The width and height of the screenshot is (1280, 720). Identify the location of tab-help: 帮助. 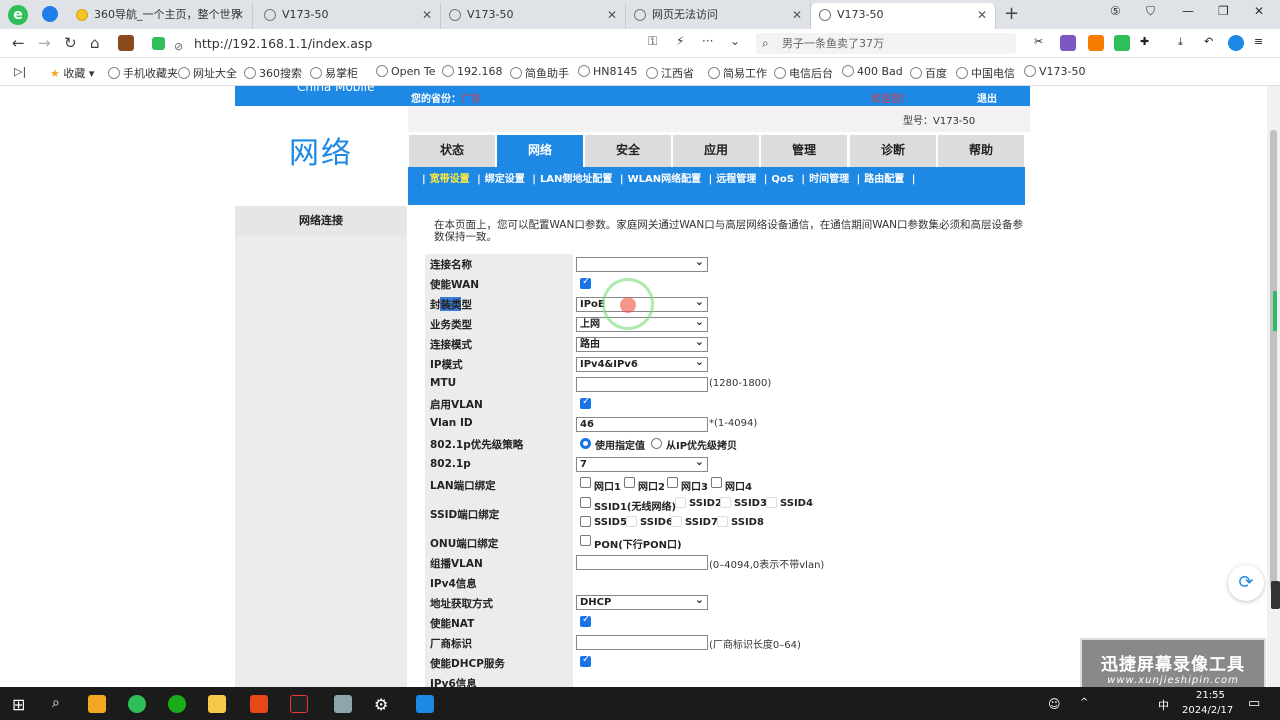
(981, 151).